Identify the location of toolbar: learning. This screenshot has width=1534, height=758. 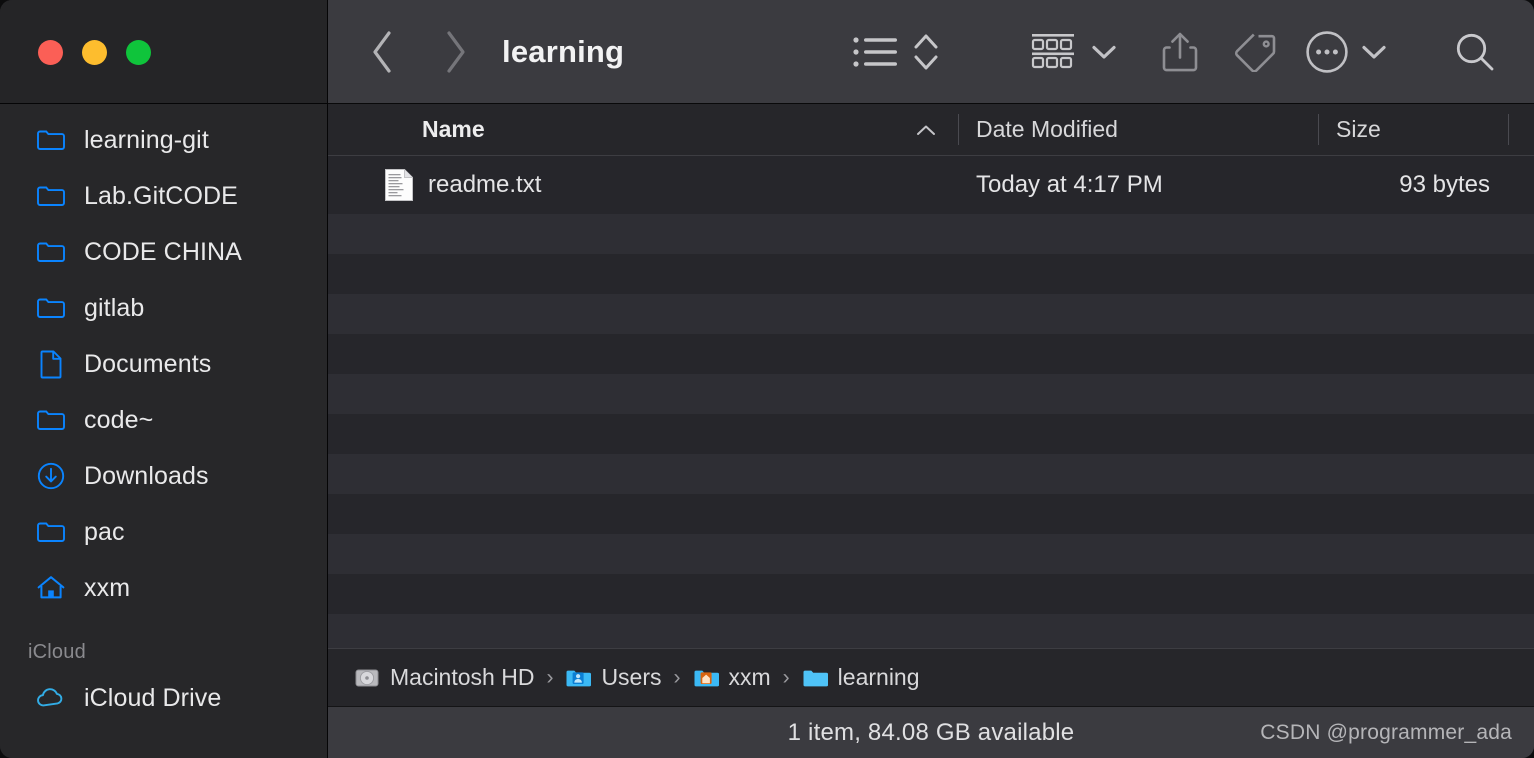
(931, 52).